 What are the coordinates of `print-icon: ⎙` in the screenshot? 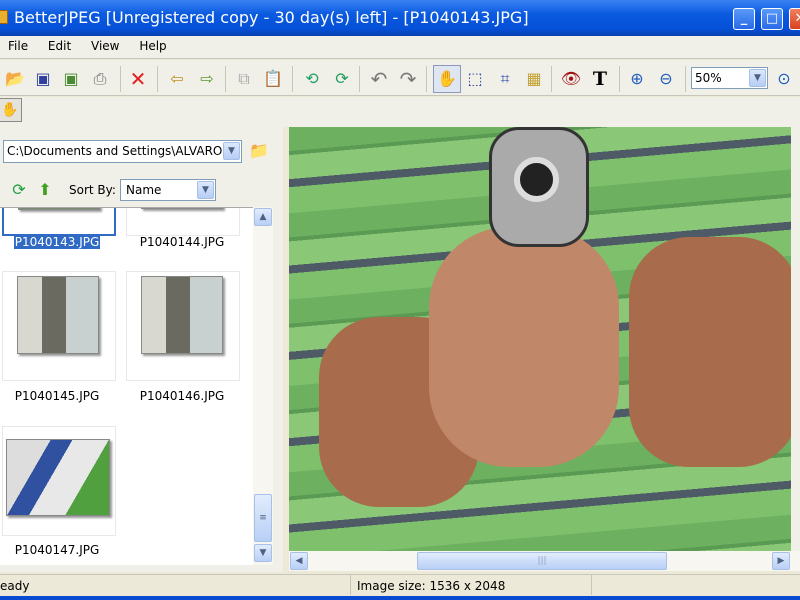 It's located at (100, 79).